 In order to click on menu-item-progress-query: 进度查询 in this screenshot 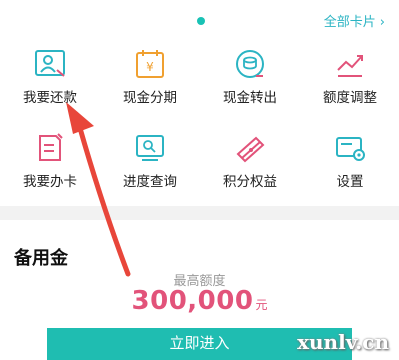, I will do `click(150, 162)`.